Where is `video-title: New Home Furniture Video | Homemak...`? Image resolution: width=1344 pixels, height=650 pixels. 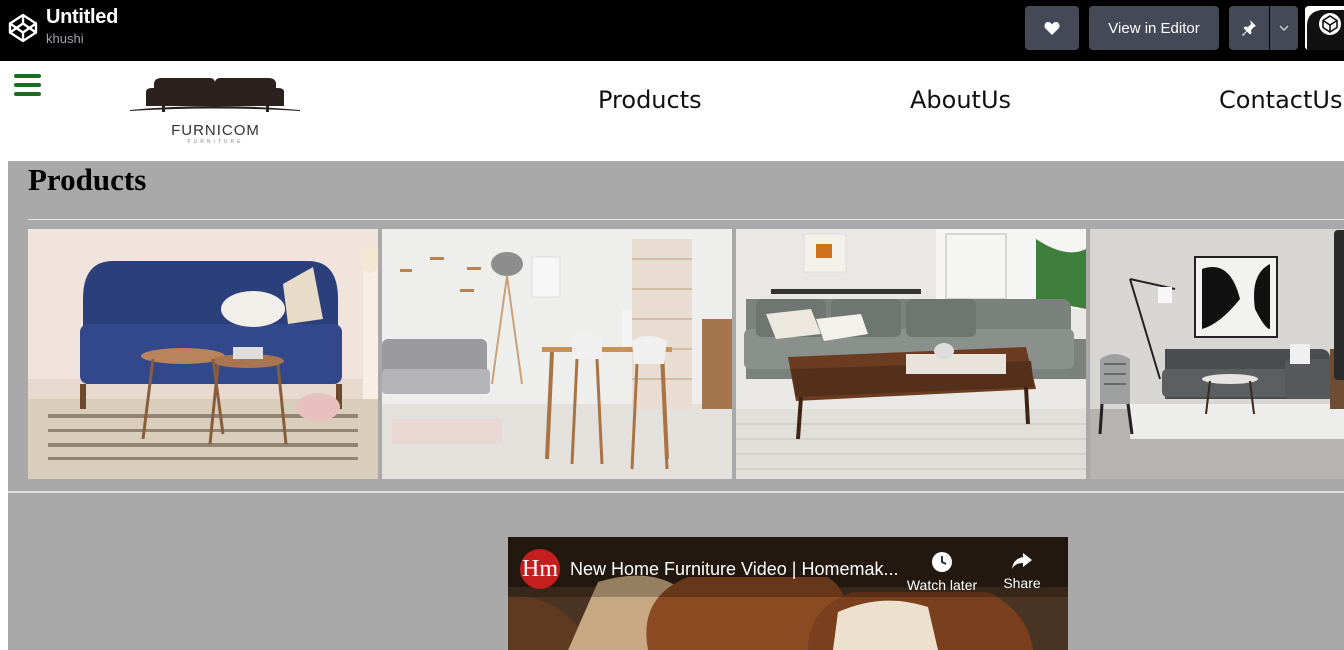
video-title: New Home Furniture Video | Homemak... is located at coordinates (734, 569).